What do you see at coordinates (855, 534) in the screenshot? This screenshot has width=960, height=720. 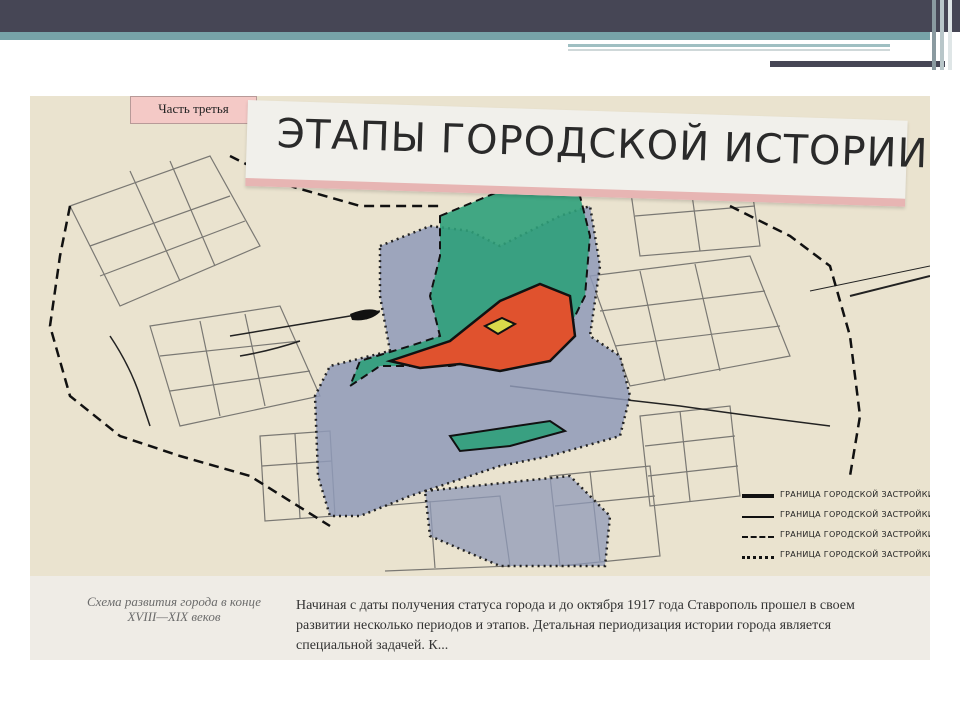 I see `legend-label: ГРАНИЦА ГОРОДСКОЙ ЗАСТРОЙКИ 1853г.` at bounding box center [855, 534].